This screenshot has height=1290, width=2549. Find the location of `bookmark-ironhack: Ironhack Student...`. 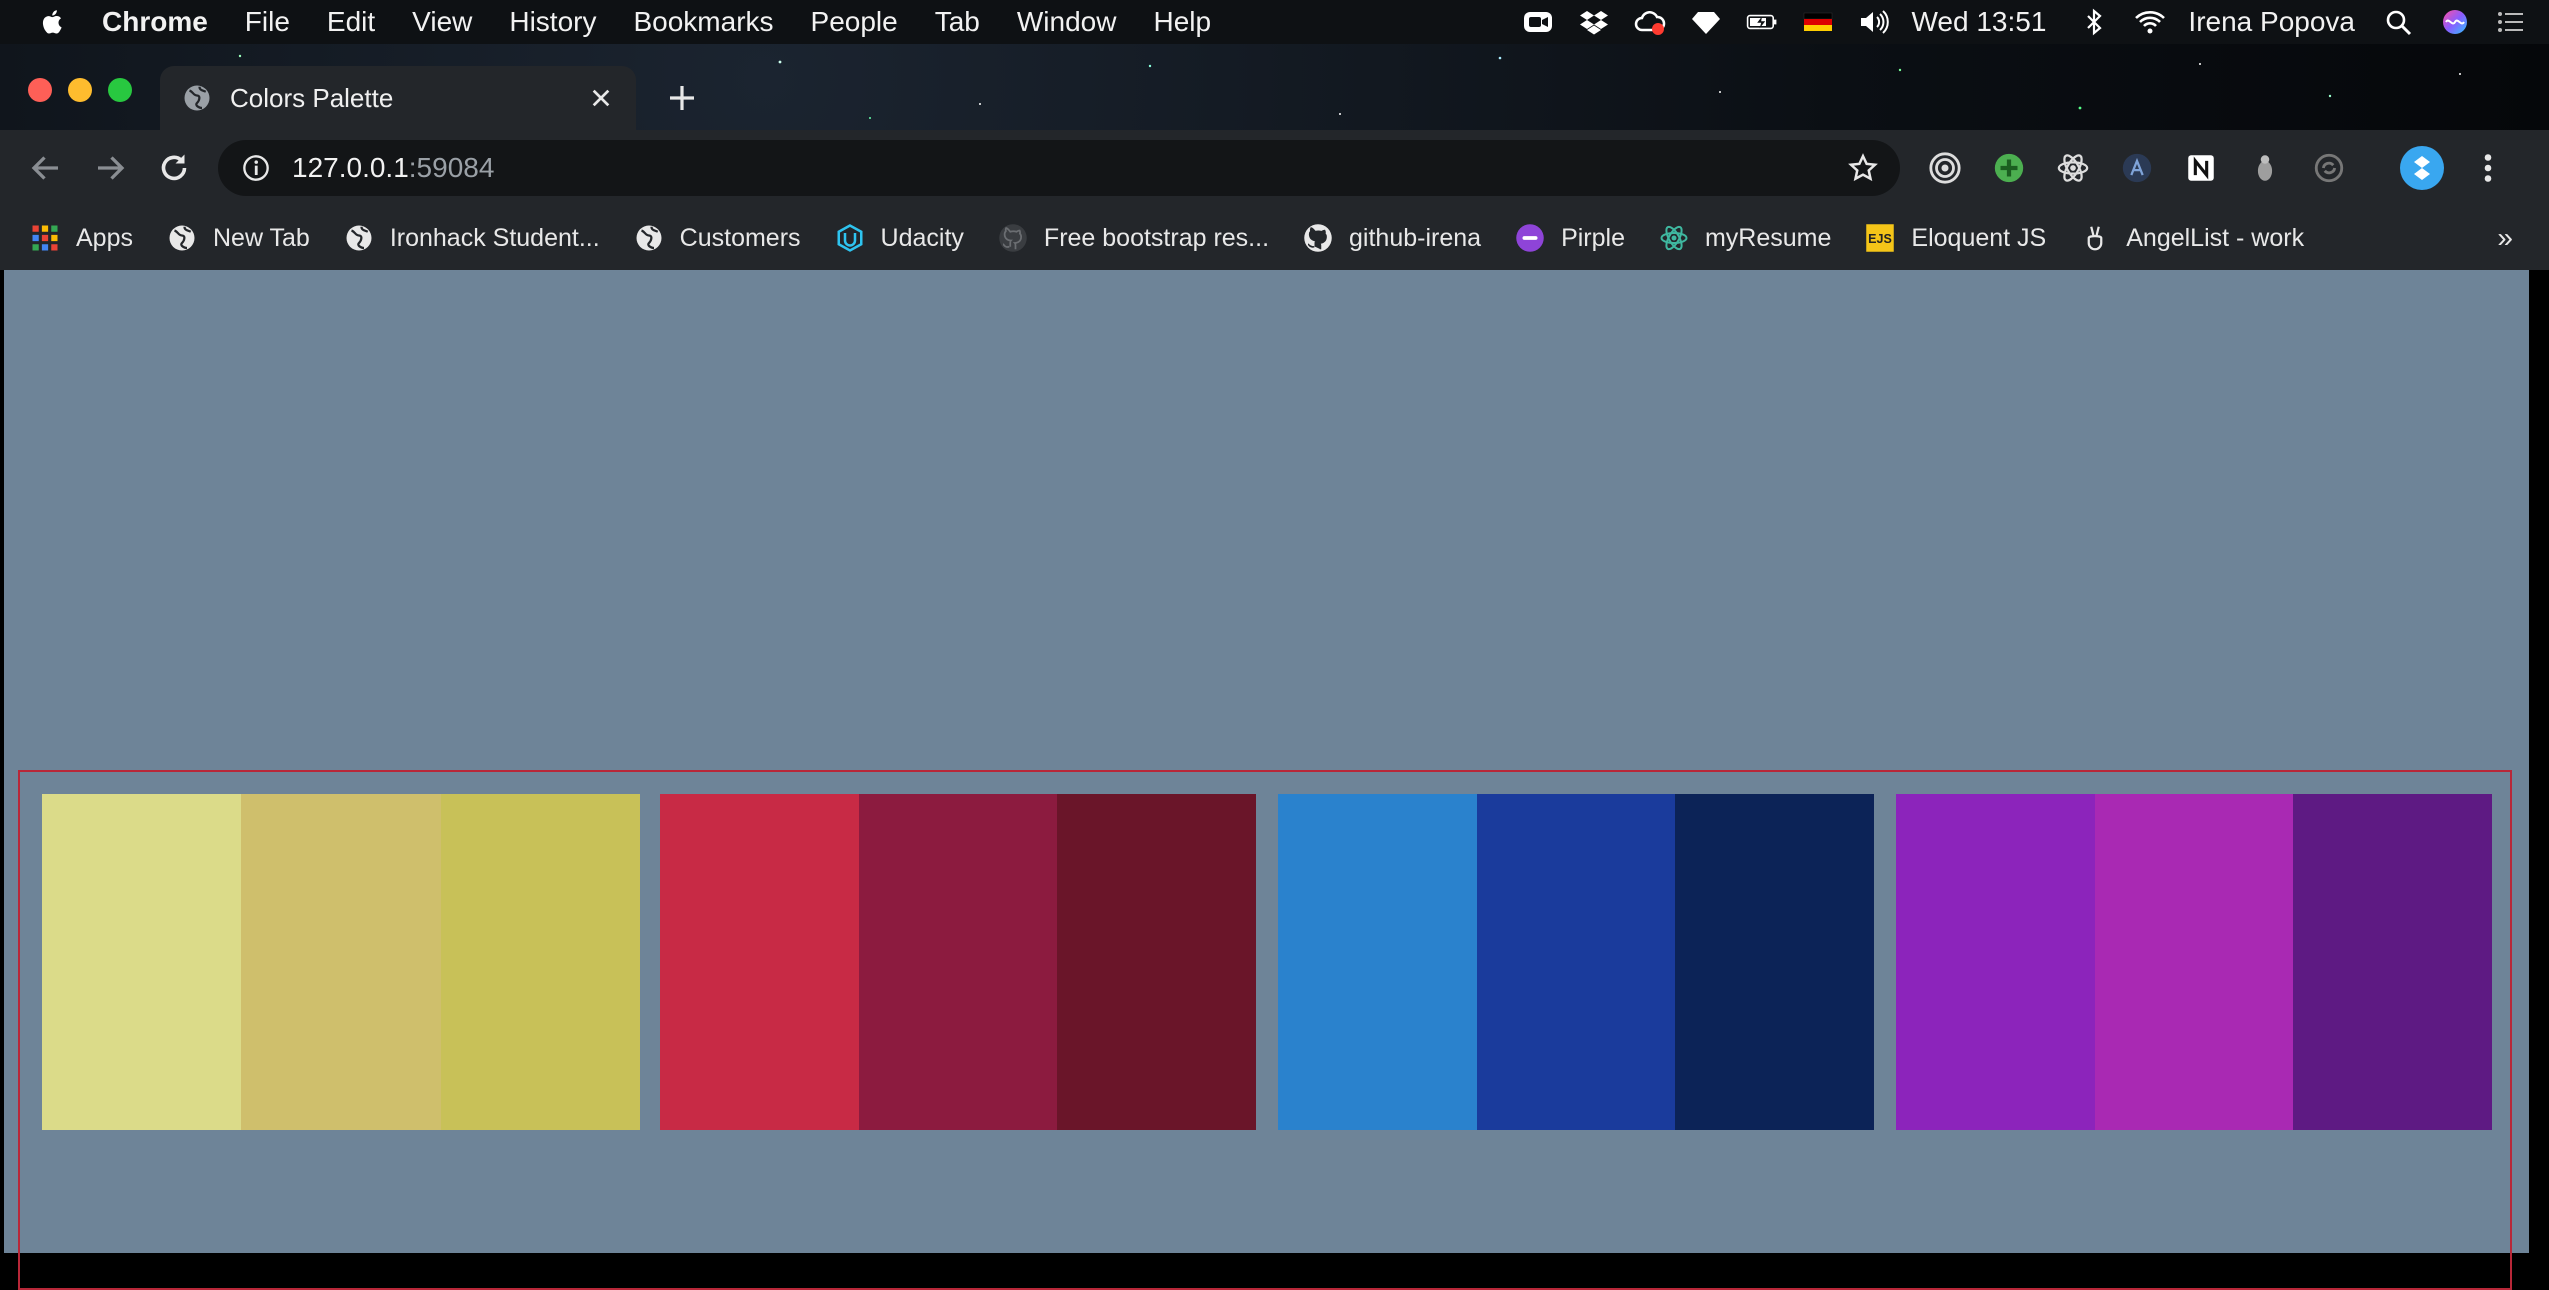

bookmark-ironhack: Ironhack Student... is located at coordinates (472, 238).